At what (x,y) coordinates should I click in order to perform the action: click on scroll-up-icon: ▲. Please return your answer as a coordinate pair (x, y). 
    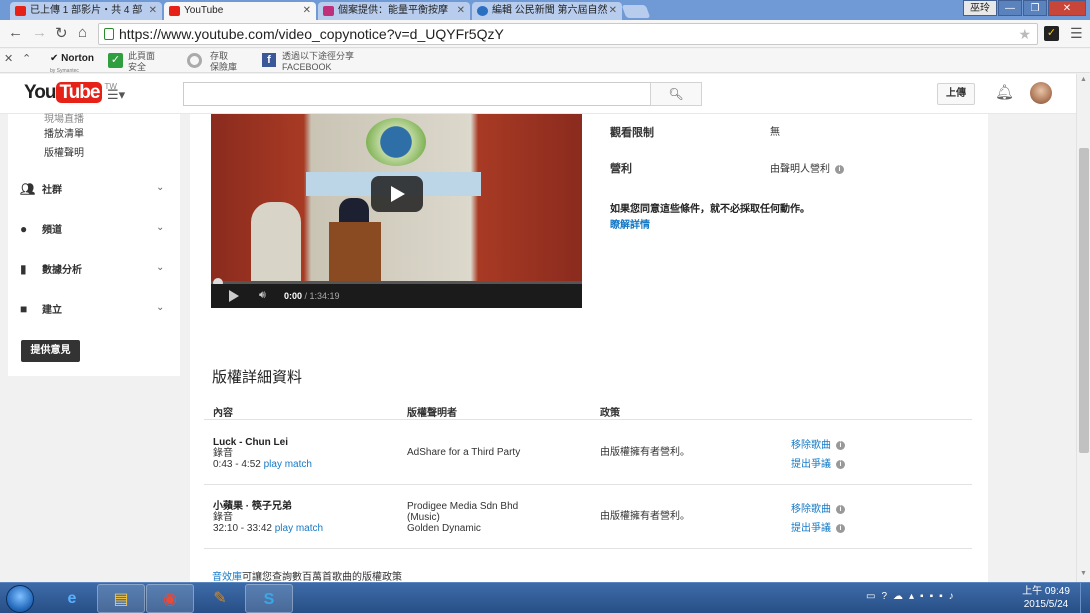
    Looking at the image, I should click on (1083, 79).